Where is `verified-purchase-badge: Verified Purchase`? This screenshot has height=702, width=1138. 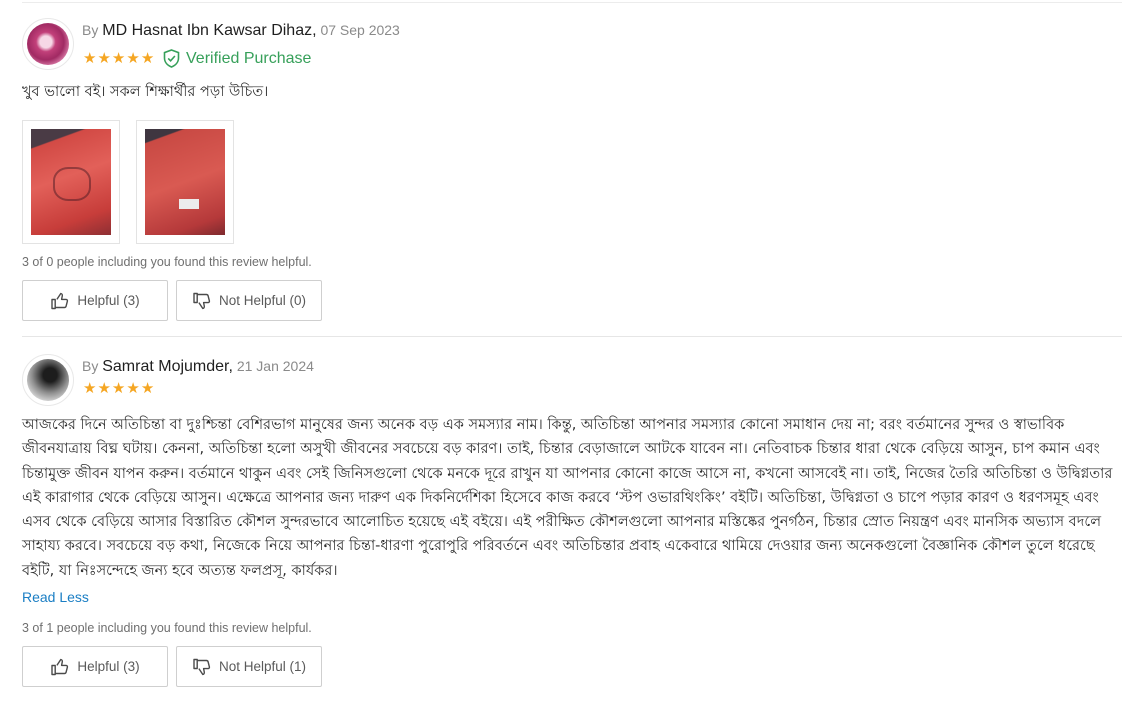 verified-purchase-badge: Verified Purchase is located at coordinates (237, 58).